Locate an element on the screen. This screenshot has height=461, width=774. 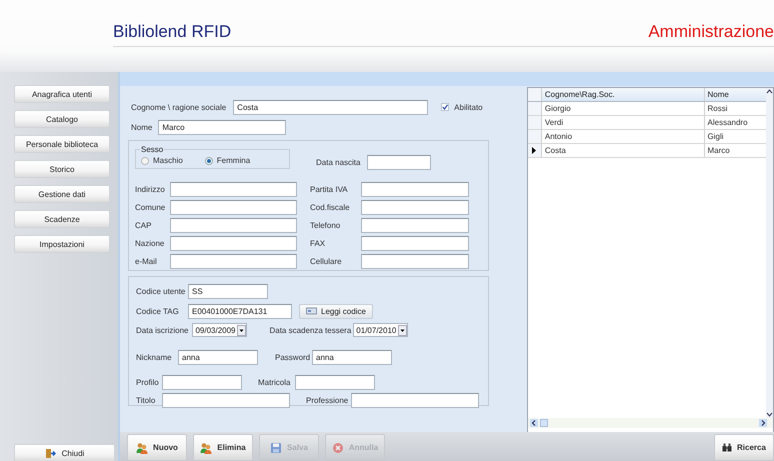
row-pointer-icon is located at coordinates (534, 150).